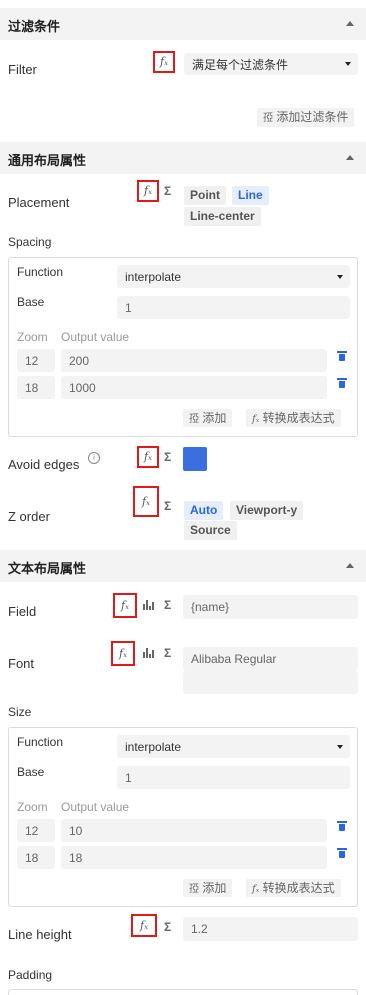  What do you see at coordinates (222, 216) in the screenshot?
I see `placement-option-line-center: Line-center` at bounding box center [222, 216].